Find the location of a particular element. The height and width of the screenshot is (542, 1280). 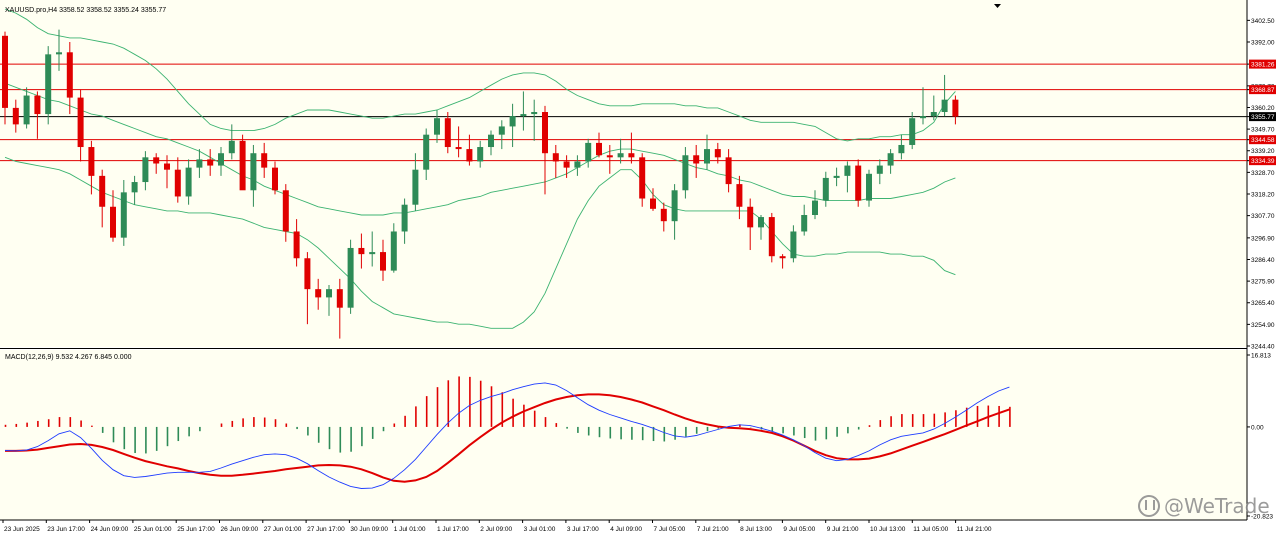

time-tick-label: 30 Jun 09:00 is located at coordinates (369, 529).